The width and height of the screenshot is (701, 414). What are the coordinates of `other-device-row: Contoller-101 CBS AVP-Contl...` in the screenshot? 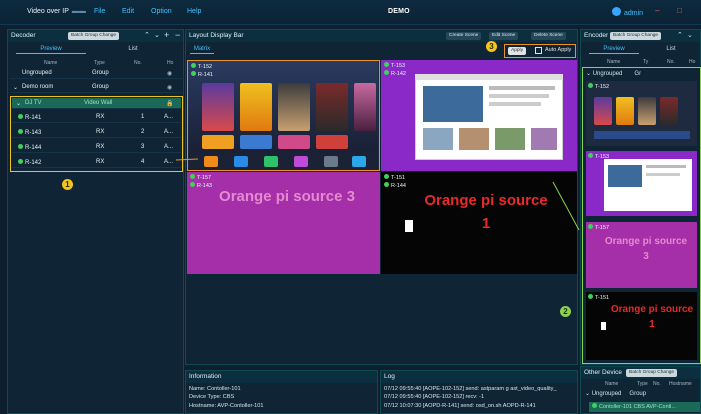 It's located at (644, 407).